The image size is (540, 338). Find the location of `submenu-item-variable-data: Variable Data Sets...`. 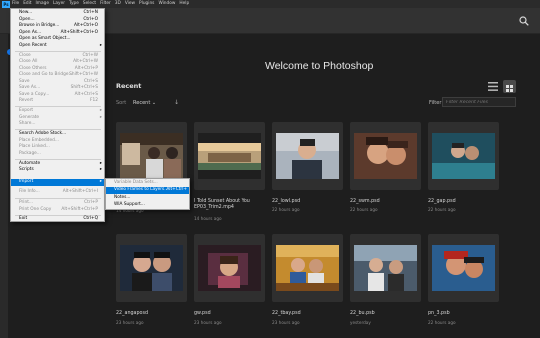

submenu-item-variable-data: Variable Data Sets... is located at coordinates (147, 183).